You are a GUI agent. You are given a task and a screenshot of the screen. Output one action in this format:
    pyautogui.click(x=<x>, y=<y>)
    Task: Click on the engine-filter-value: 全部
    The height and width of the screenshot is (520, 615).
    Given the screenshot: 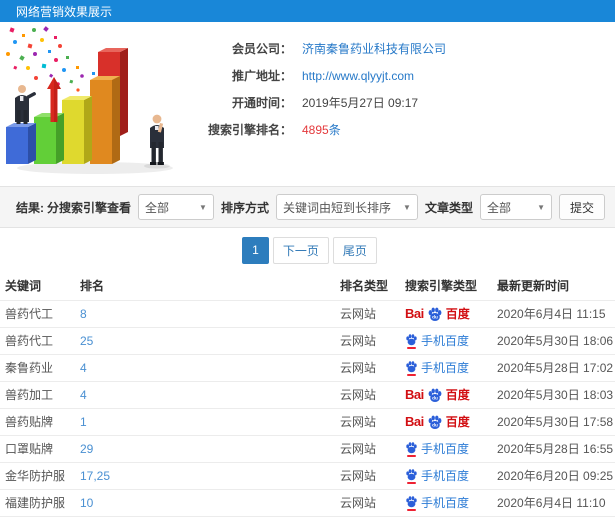 What is the action you would take?
    pyautogui.click(x=156, y=207)
    